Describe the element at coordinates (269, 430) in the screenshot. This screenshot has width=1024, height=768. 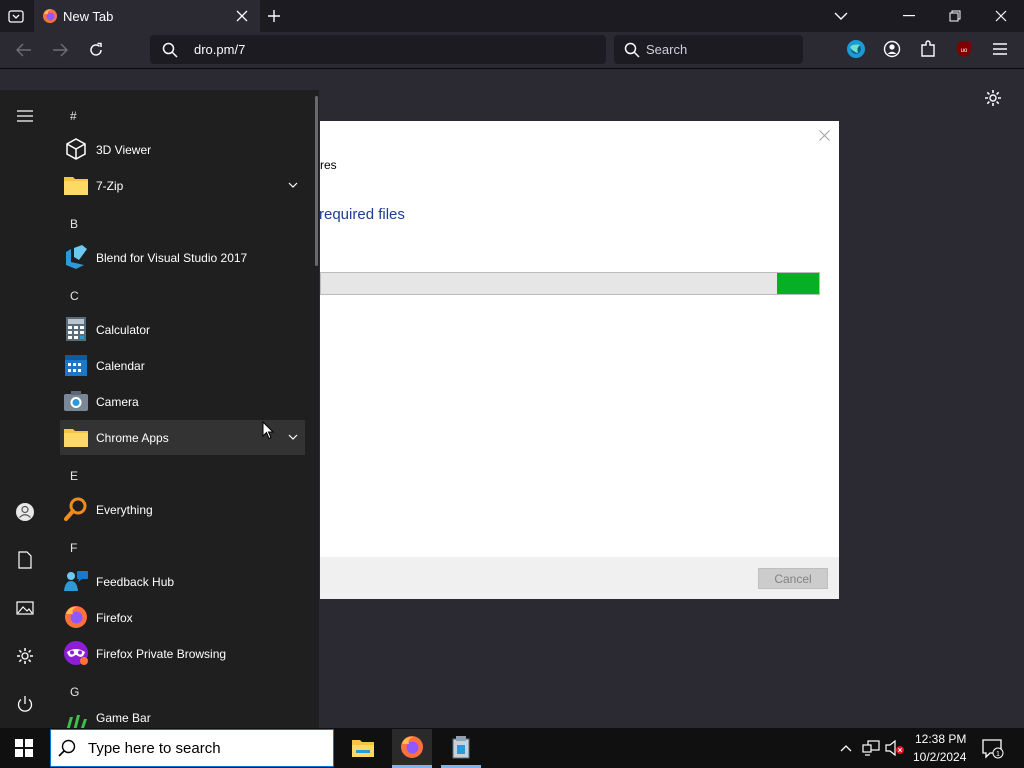
I see `mouse-cursor-icon` at that location.